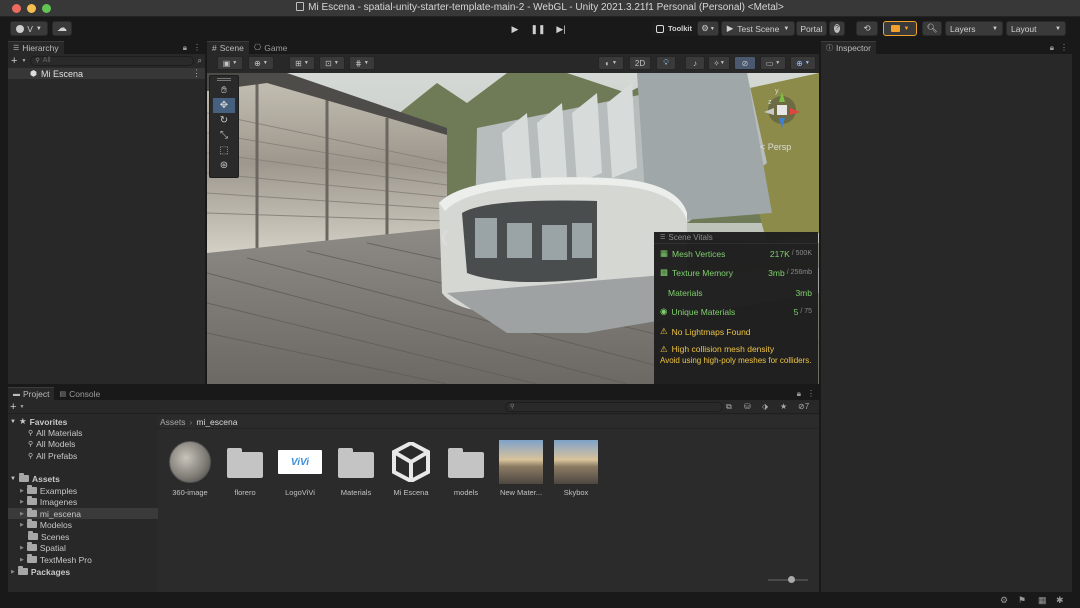  I want to click on favorite-all-prefabs: ⚲ All Prefabs, so click(86, 455).